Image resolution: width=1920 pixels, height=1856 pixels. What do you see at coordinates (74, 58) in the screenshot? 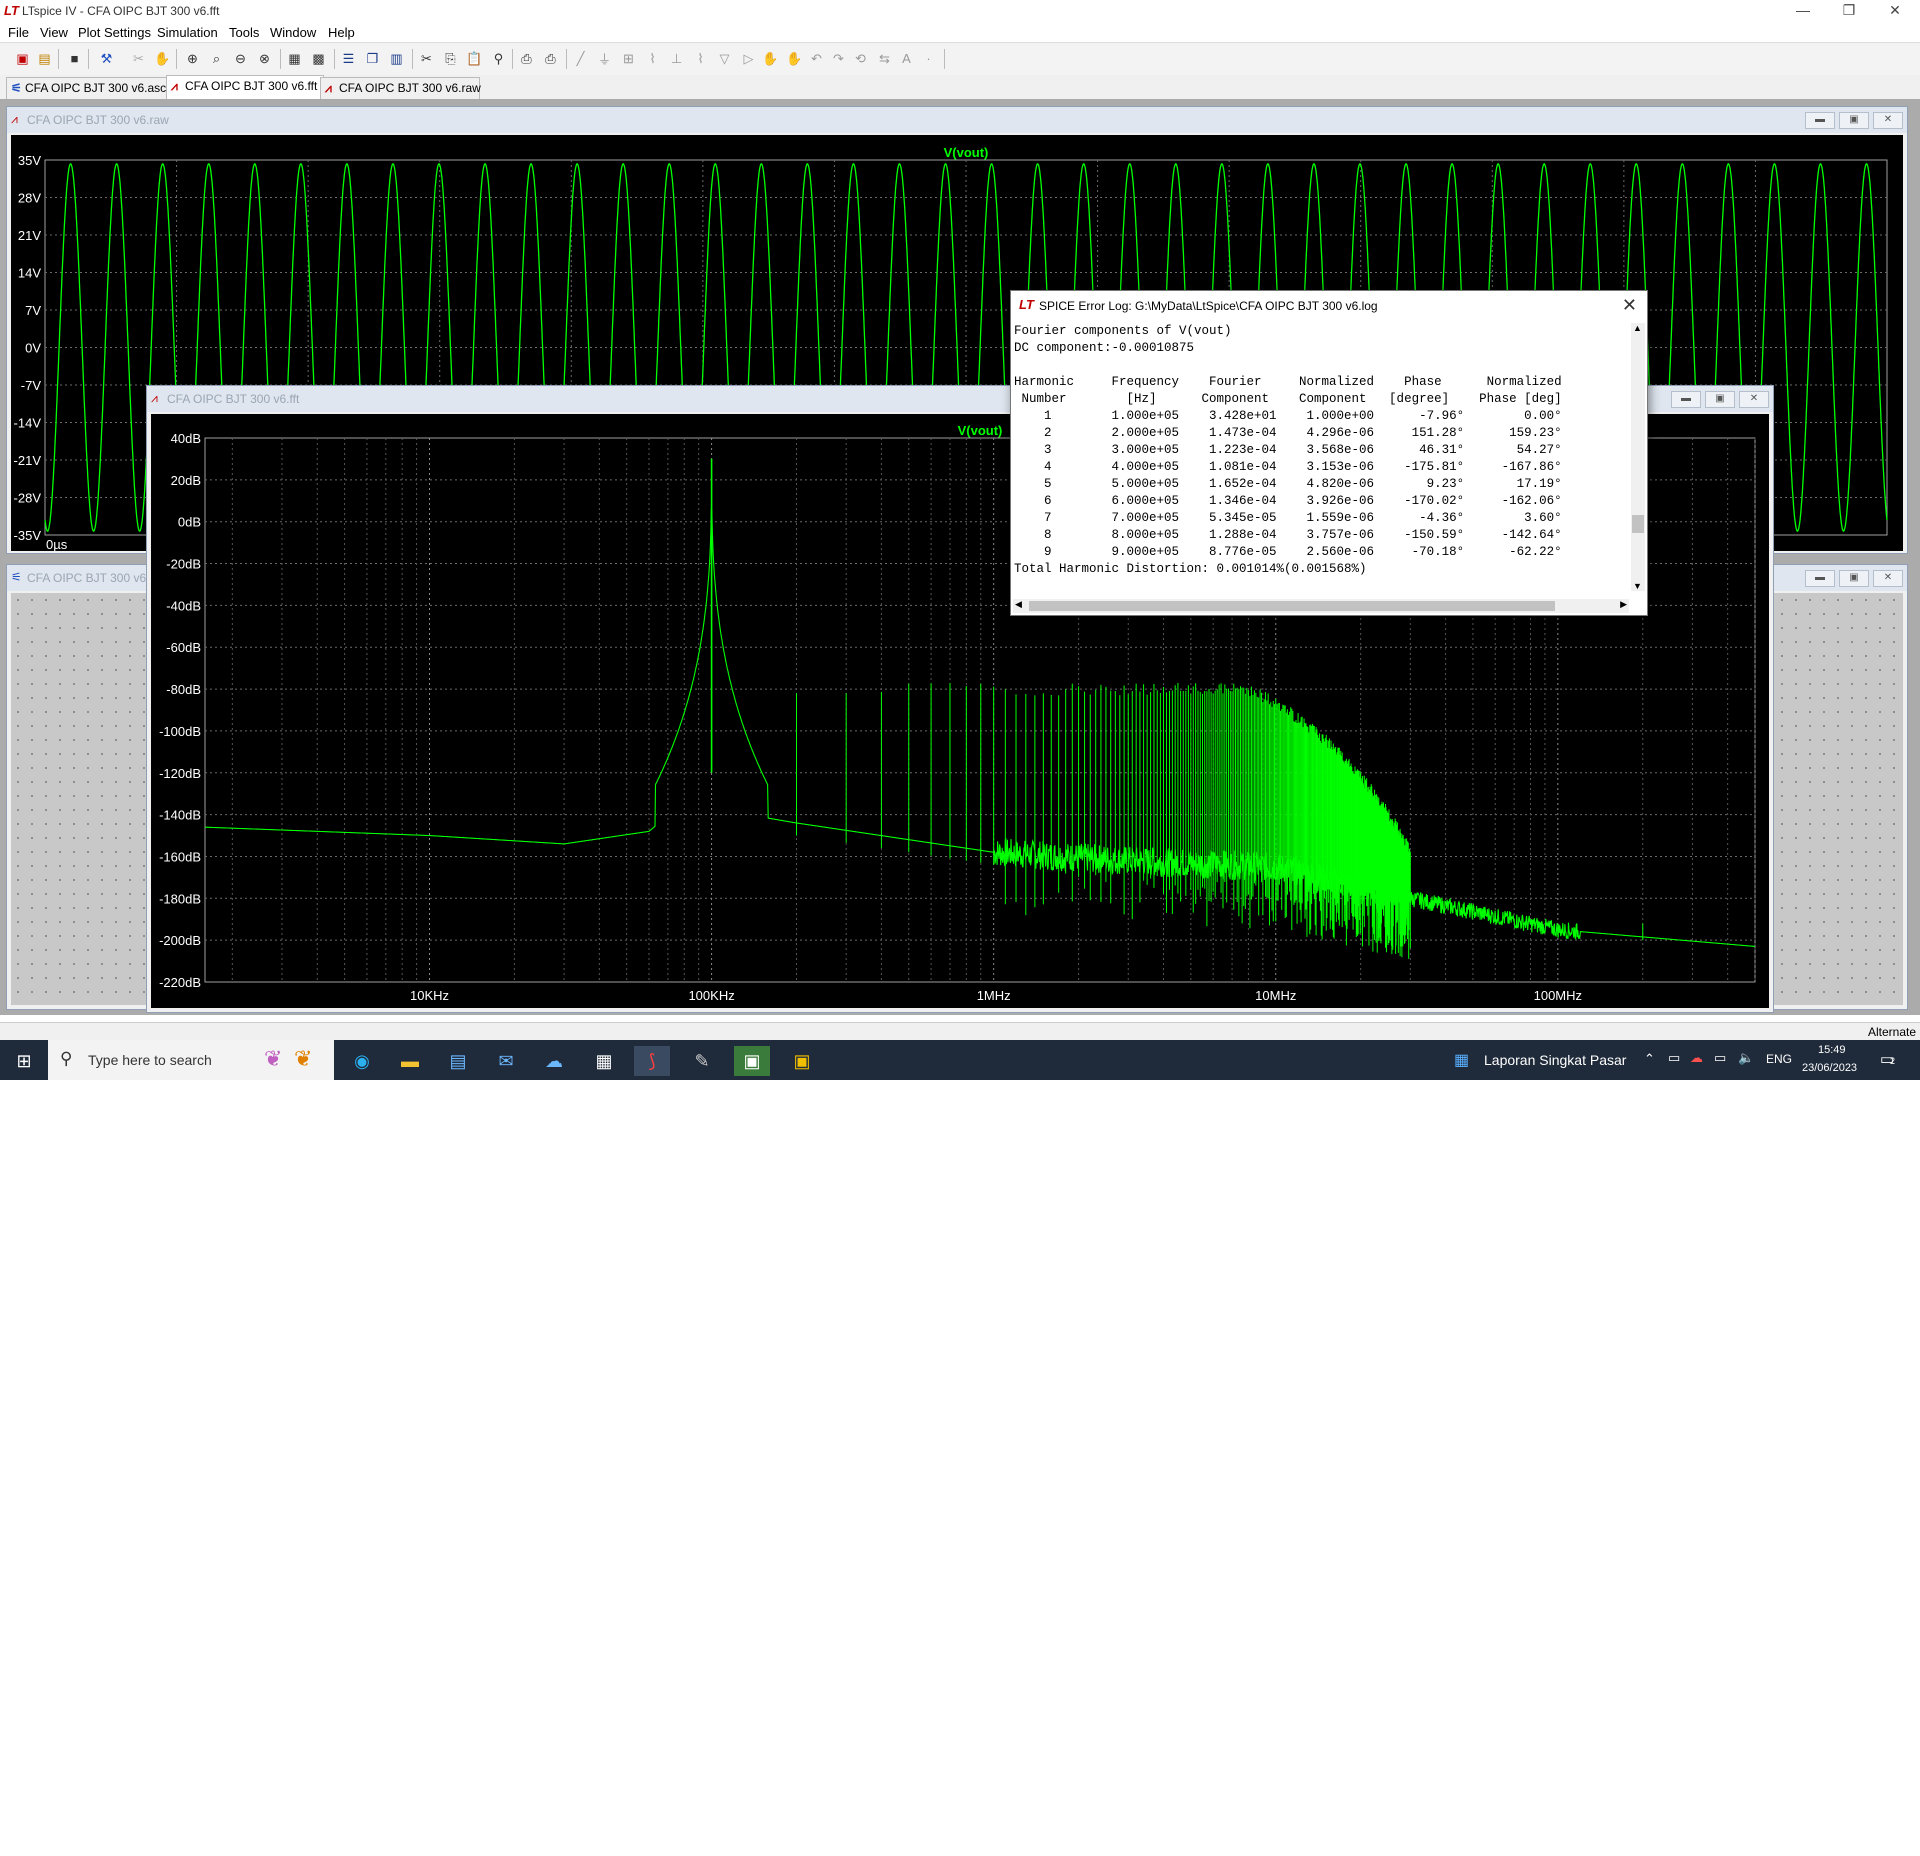
I see `save-icon: ■` at bounding box center [74, 58].